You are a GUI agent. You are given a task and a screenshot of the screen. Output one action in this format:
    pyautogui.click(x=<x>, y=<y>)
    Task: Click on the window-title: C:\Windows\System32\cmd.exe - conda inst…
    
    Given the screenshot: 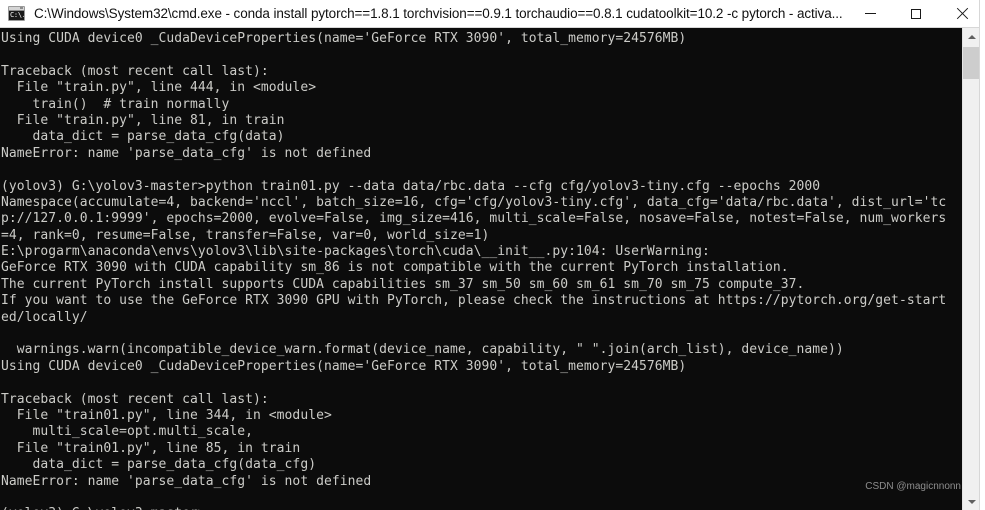 What is the action you would take?
    pyautogui.click(x=438, y=13)
    